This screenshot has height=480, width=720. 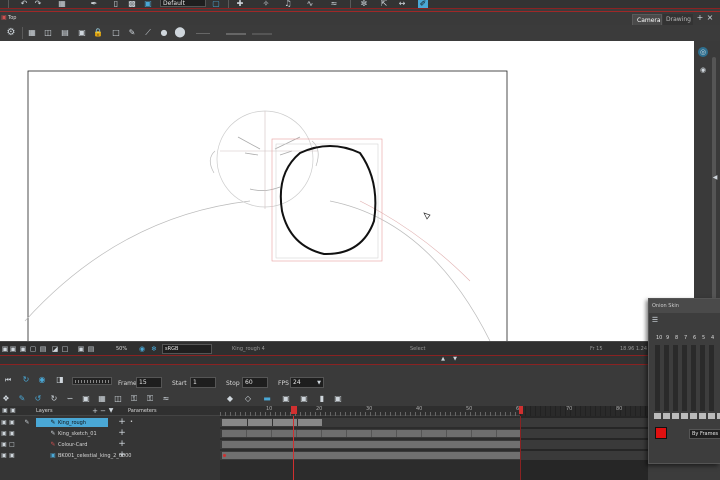 What do you see at coordinates (43, 349) in the screenshot?
I see `image-icon: ▤` at bounding box center [43, 349].